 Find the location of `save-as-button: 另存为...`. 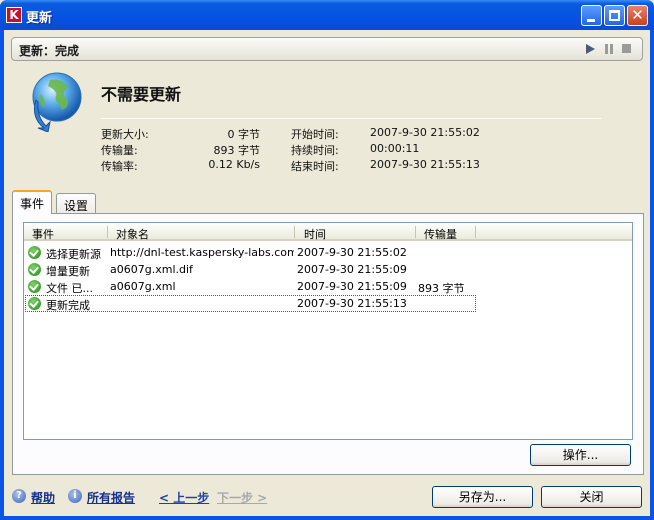

save-as-button: 另存为... is located at coordinates (482, 497).